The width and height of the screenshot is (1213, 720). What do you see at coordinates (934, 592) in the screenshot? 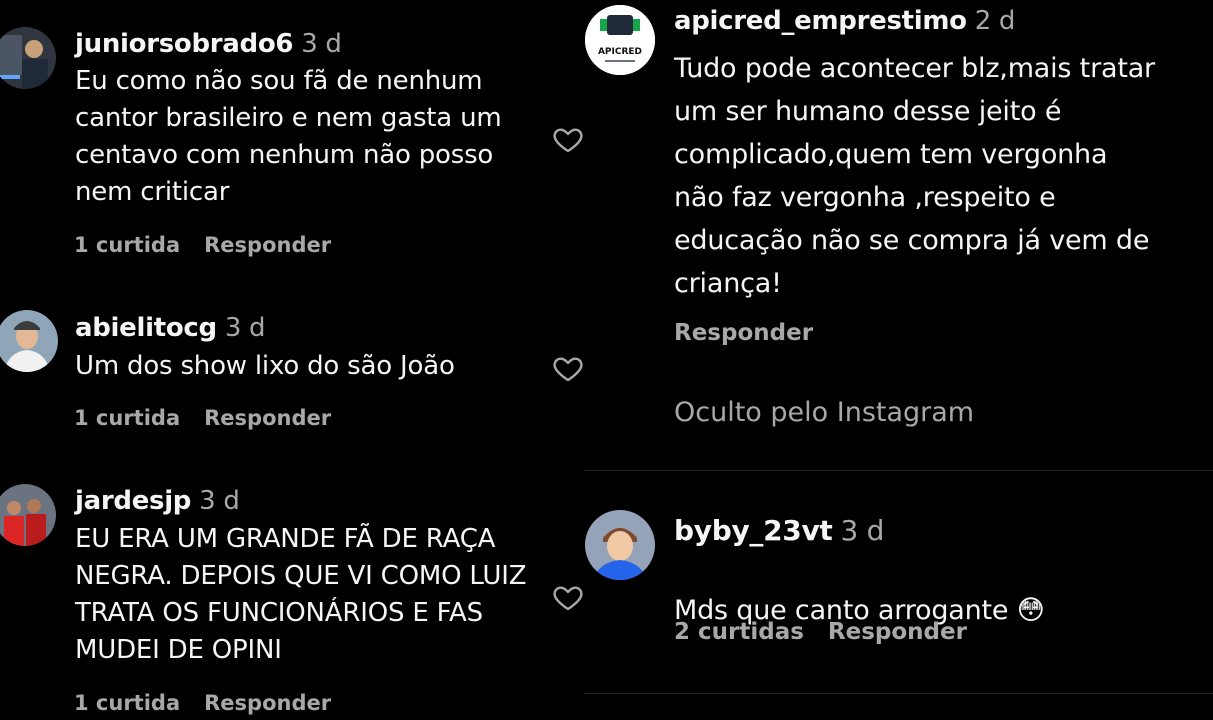
I see `comment-text: Mds que canto arrogante 😳` at bounding box center [934, 592].